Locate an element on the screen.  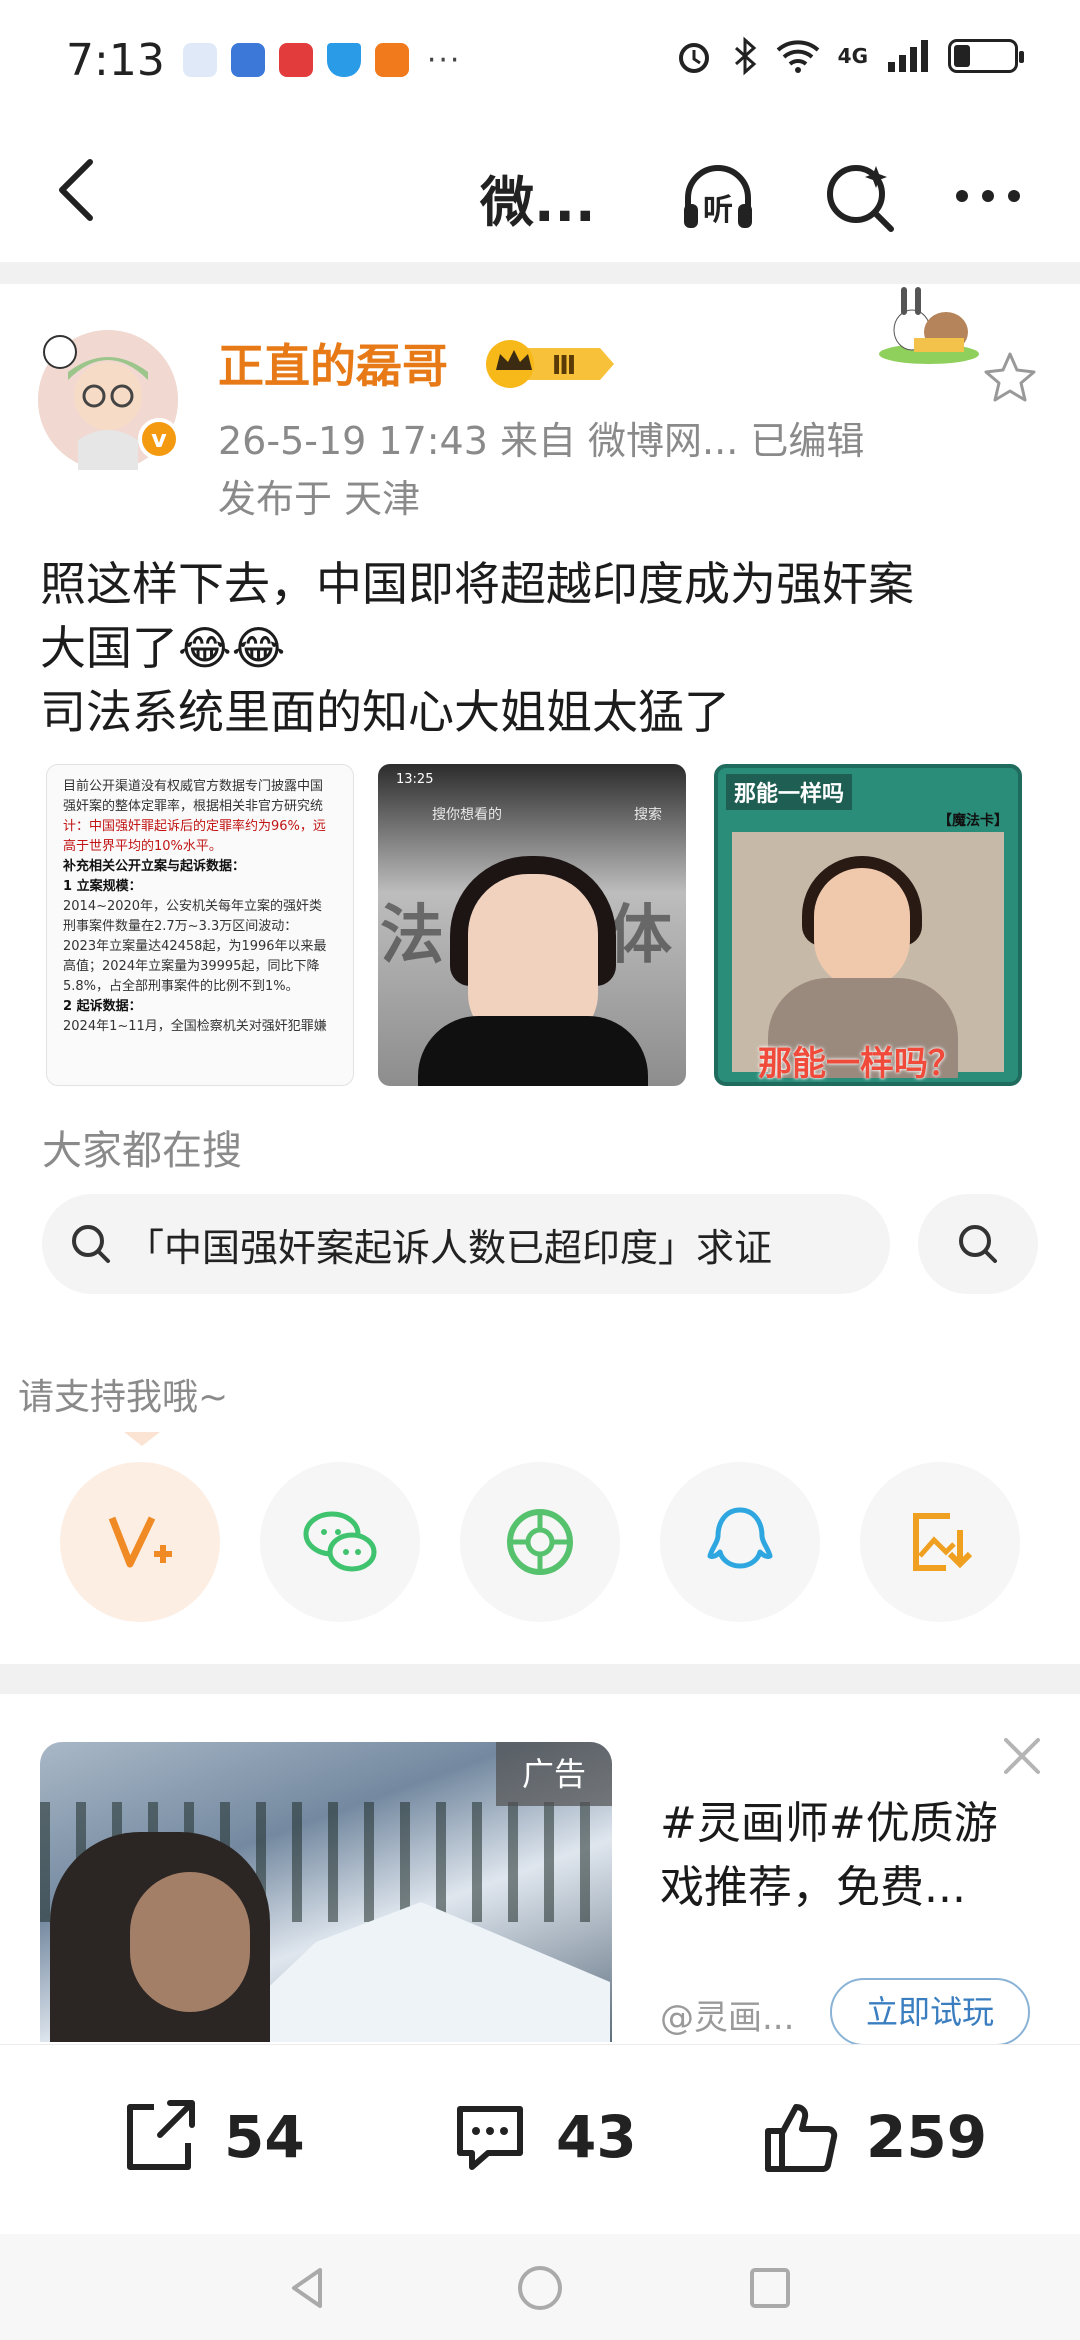
doc-line: 2 起诉数据： is located at coordinates (102, 1006).